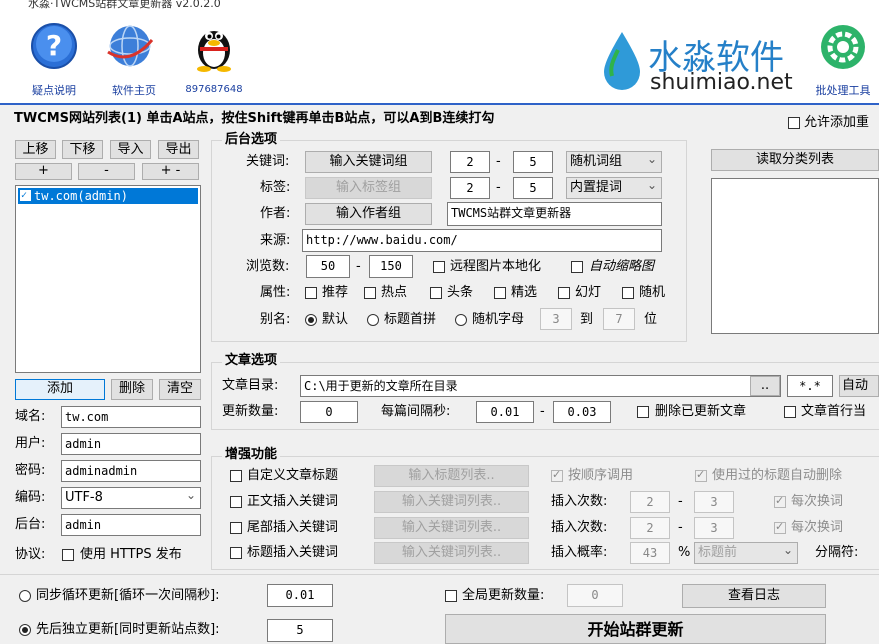 The image size is (879, 644). I want to click on alias-length-min-input: 3, so click(556, 319).